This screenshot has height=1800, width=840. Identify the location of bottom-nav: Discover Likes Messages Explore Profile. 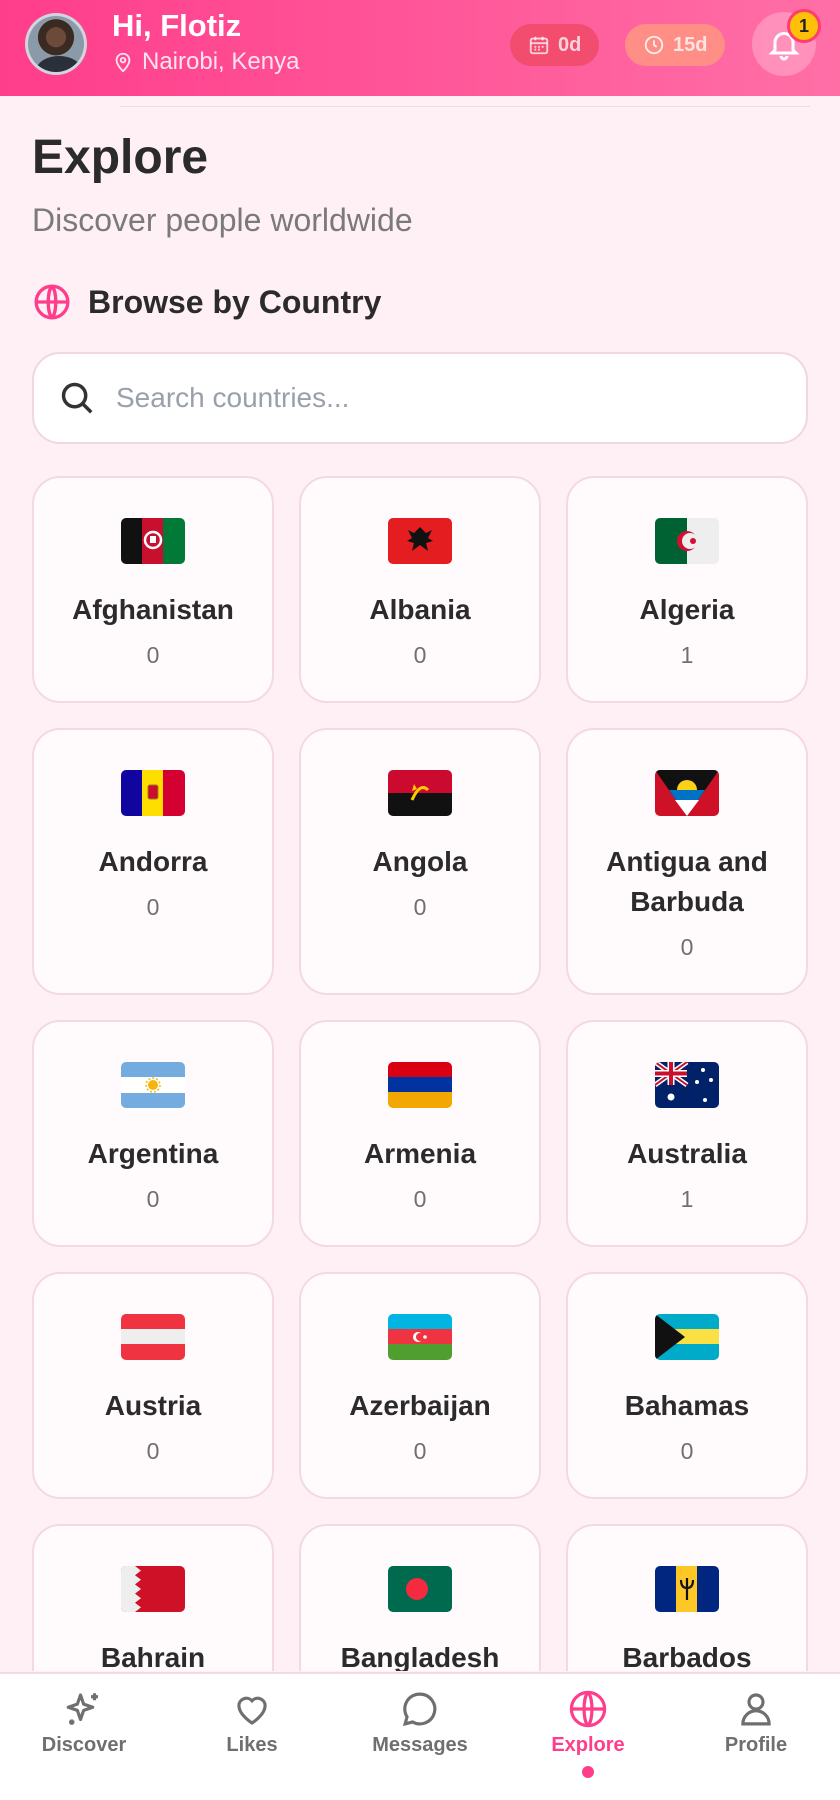
(420, 1736).